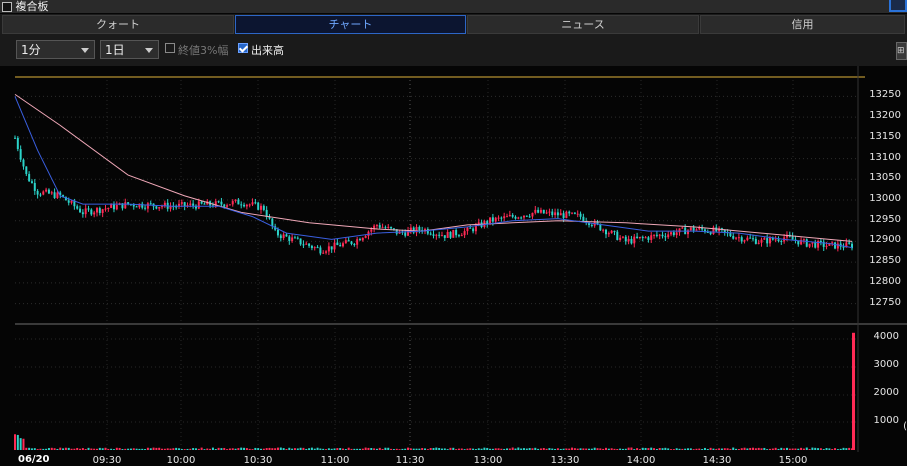 This screenshot has height=466, width=907. What do you see at coordinates (7, 7) in the screenshot?
I see `window-checkbox` at bounding box center [7, 7].